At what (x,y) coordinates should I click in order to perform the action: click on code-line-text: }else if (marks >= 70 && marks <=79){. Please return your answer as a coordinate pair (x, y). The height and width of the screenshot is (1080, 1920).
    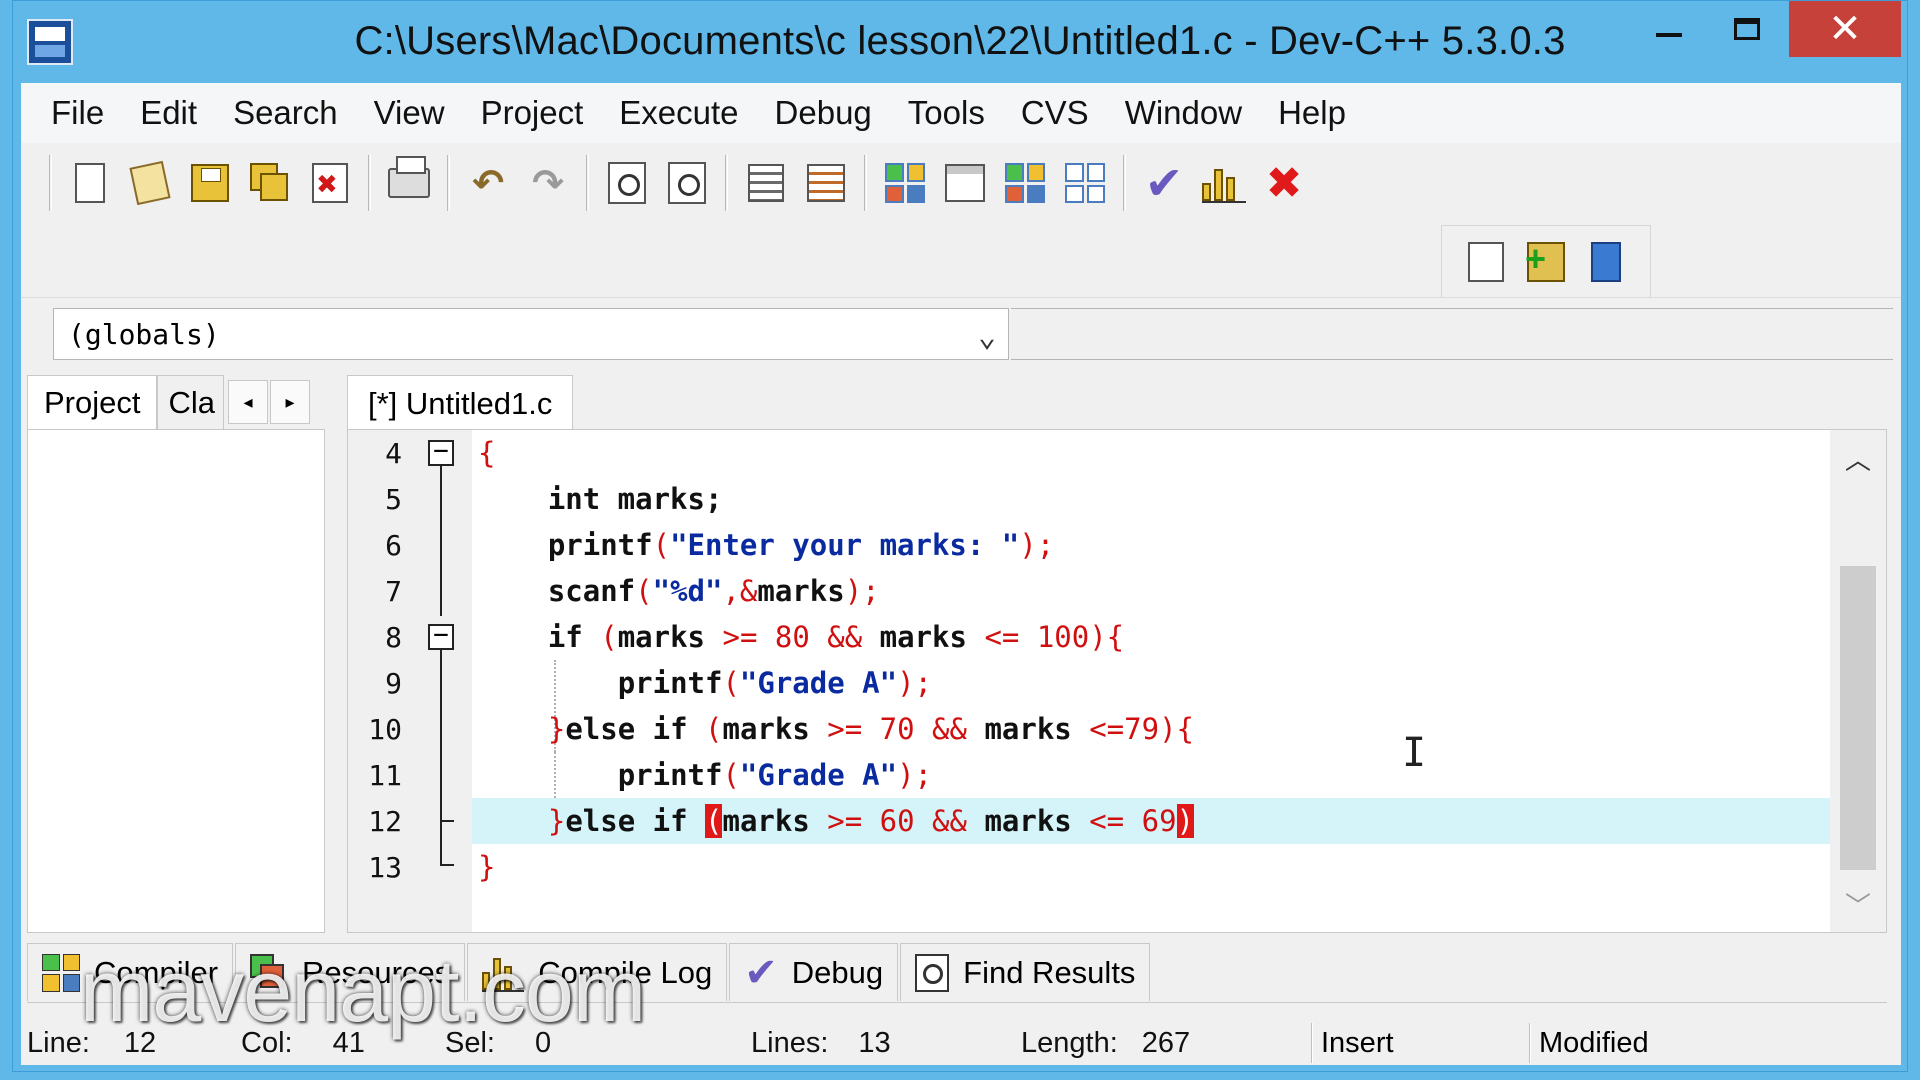
    Looking at the image, I should click on (870, 729).